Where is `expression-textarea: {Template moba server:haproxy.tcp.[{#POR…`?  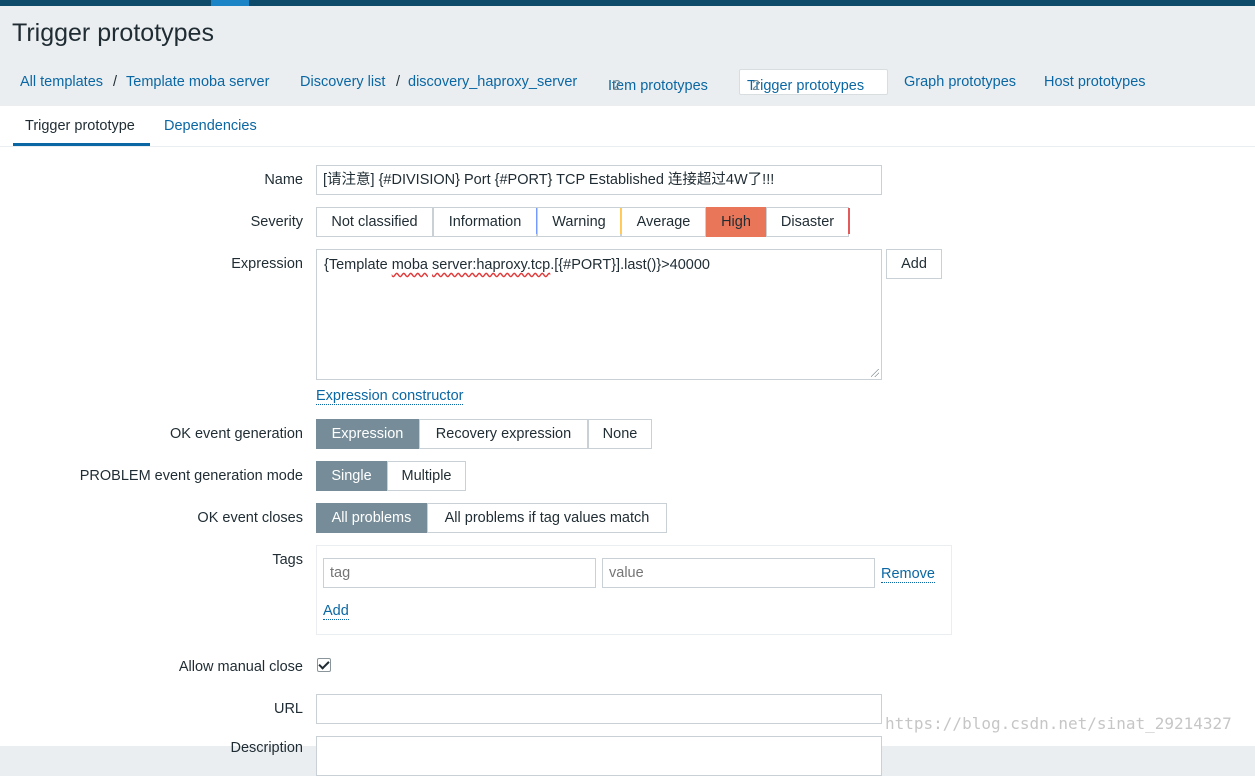 expression-textarea: {Template moba server:haproxy.tcp.[{#POR… is located at coordinates (599, 314).